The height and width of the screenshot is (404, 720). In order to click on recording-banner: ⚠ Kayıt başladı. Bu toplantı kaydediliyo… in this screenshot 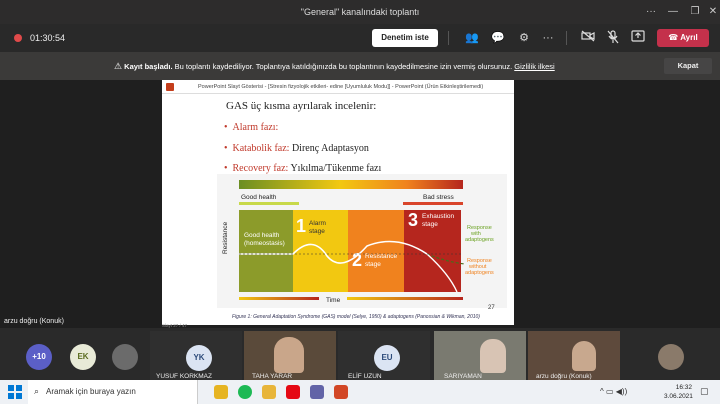, I will do `click(360, 66)`.